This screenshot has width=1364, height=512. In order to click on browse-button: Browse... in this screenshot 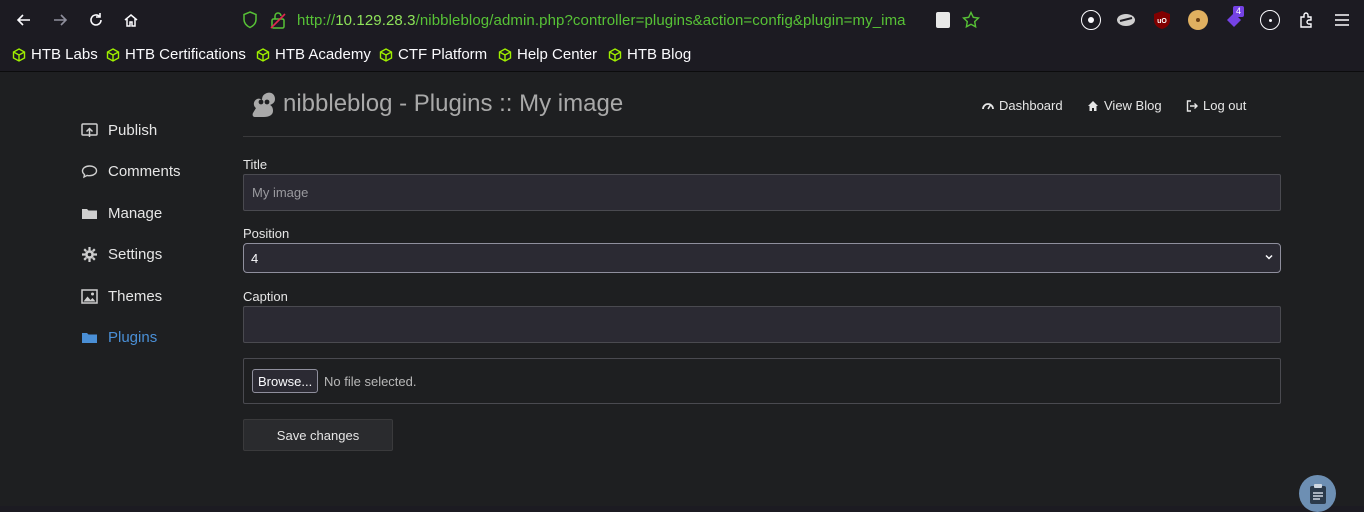, I will do `click(285, 381)`.